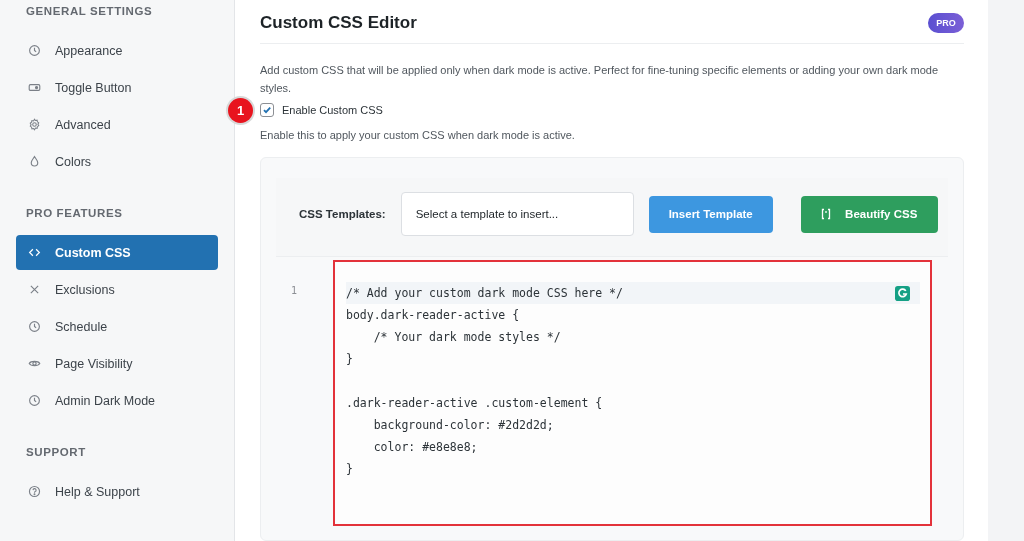 Image resolution: width=1024 pixels, height=541 pixels. I want to click on sidebar-item: Colors, so click(117, 161).